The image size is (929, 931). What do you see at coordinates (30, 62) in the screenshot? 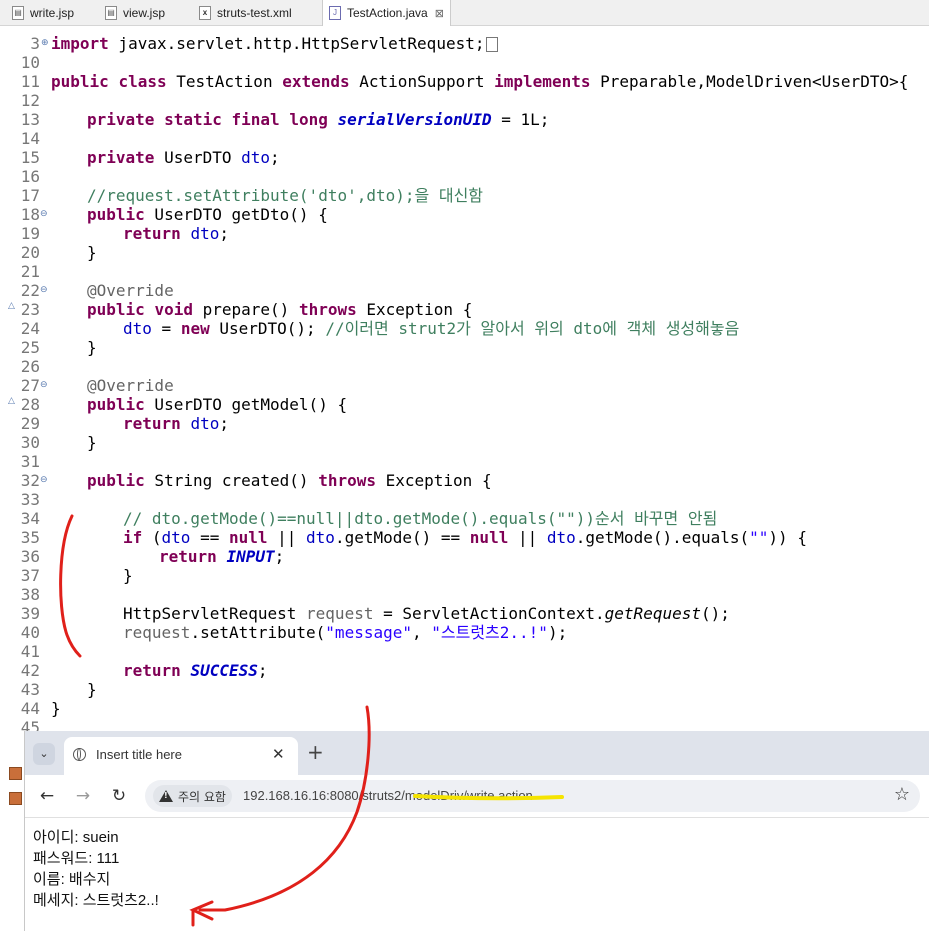
I see `line-number: 10` at bounding box center [30, 62].